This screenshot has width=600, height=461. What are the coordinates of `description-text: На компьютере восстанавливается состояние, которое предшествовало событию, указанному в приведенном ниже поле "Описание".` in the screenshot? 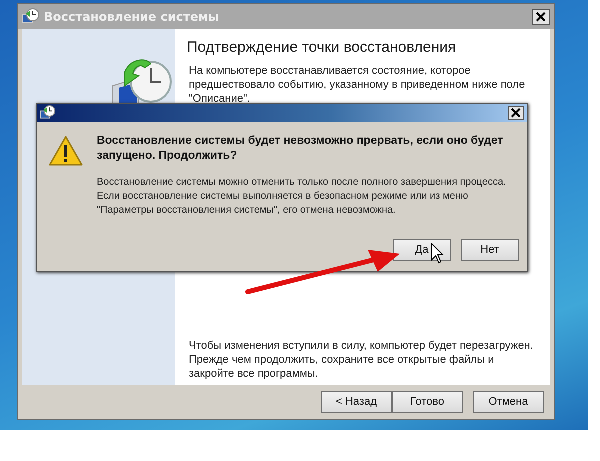 It's located at (357, 85).